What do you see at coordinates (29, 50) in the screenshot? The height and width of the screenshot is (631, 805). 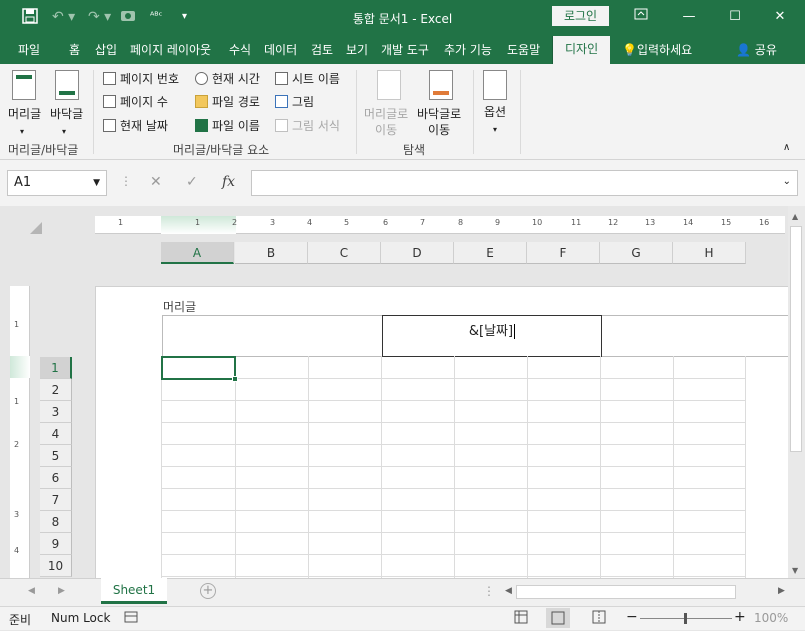 I see `tab-file: 파일` at bounding box center [29, 50].